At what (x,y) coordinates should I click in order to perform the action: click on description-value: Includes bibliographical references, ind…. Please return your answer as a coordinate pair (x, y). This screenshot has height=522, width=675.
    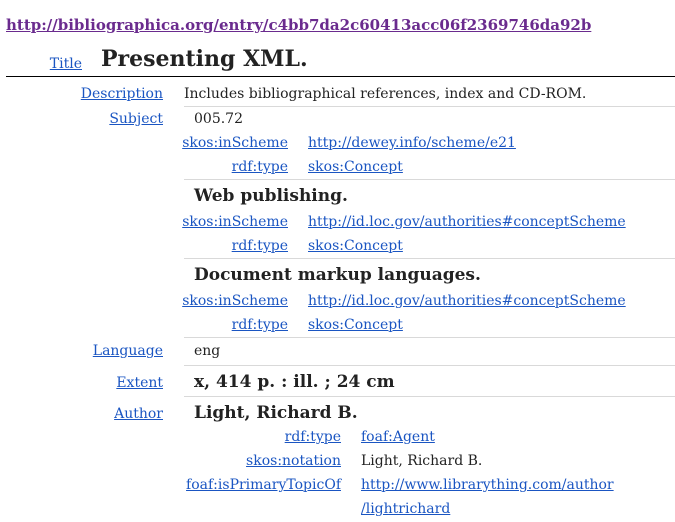
    Looking at the image, I should click on (385, 94).